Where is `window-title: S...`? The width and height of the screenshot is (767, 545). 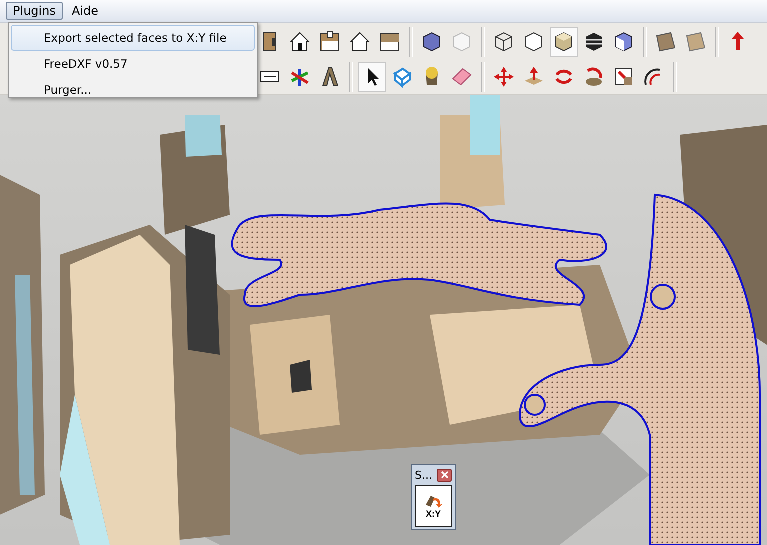
window-title: S... is located at coordinates (423, 475).